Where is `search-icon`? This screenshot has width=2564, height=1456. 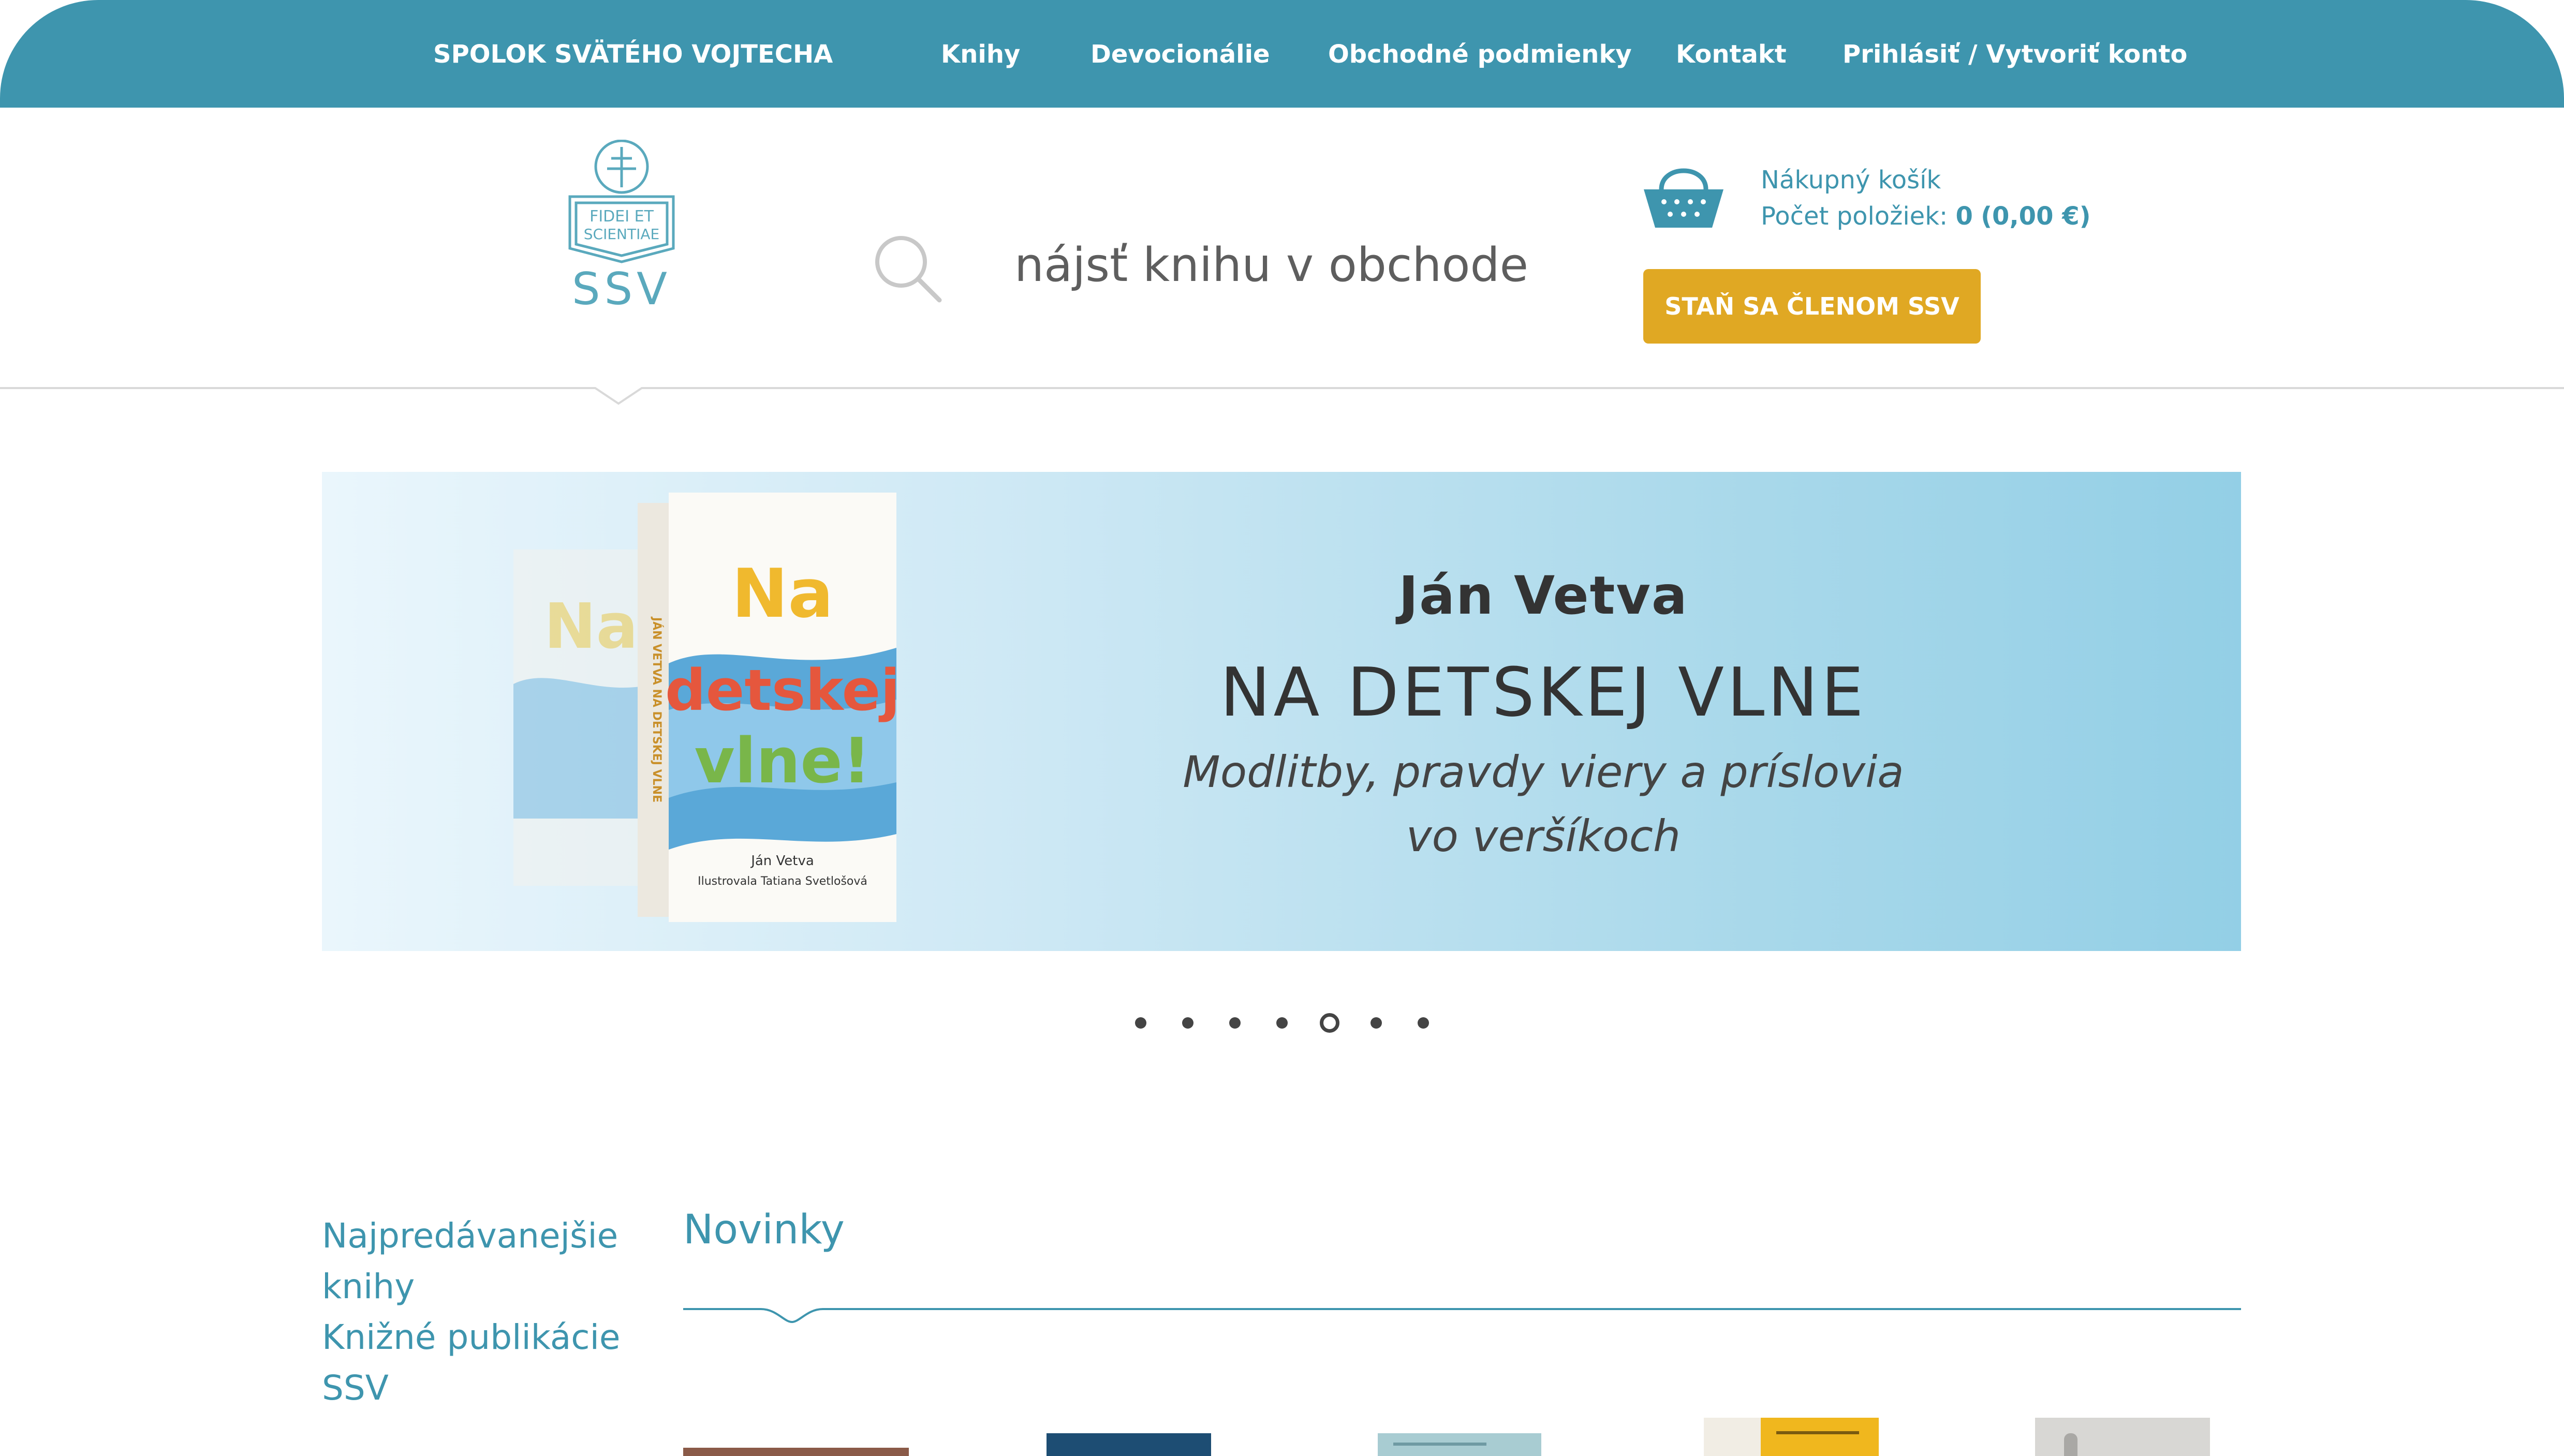 search-icon is located at coordinates (907, 268).